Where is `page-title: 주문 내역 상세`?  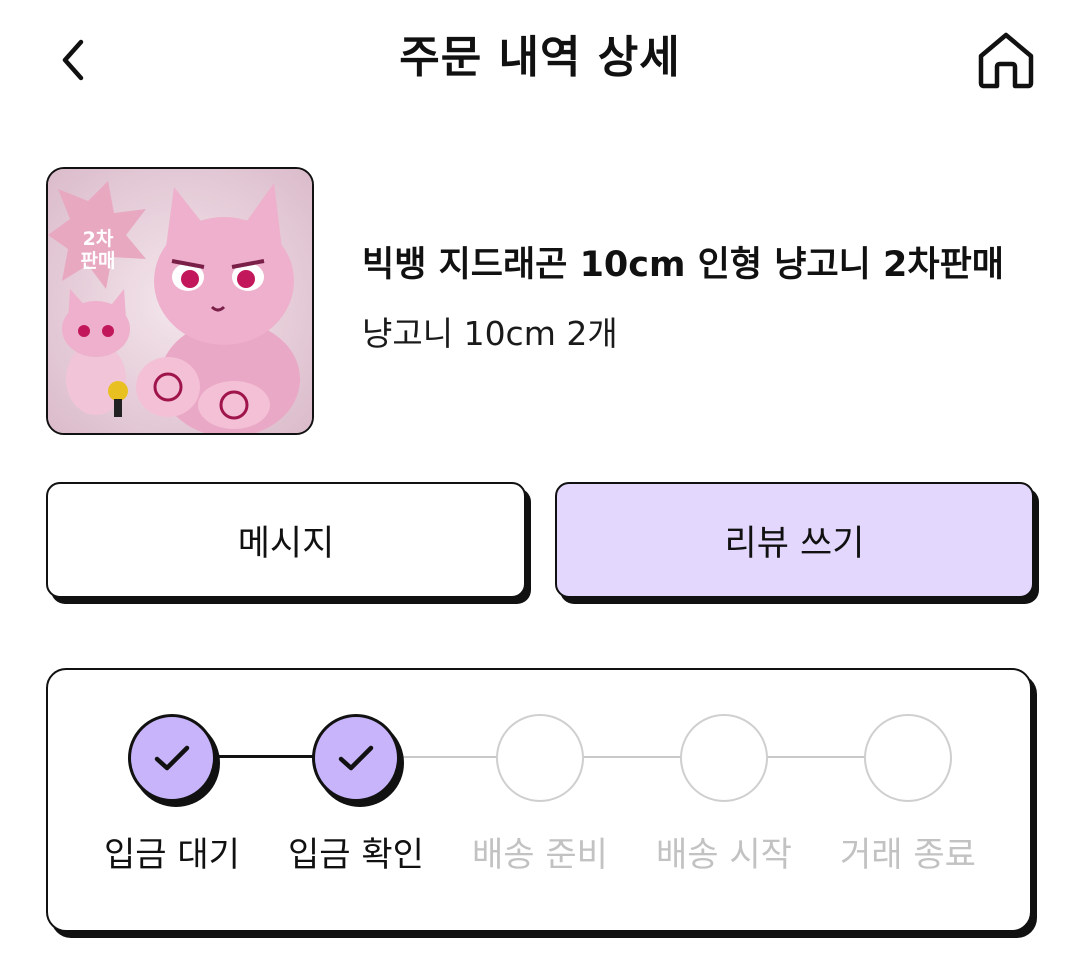
page-title: 주문 내역 상세 is located at coordinates (540, 57).